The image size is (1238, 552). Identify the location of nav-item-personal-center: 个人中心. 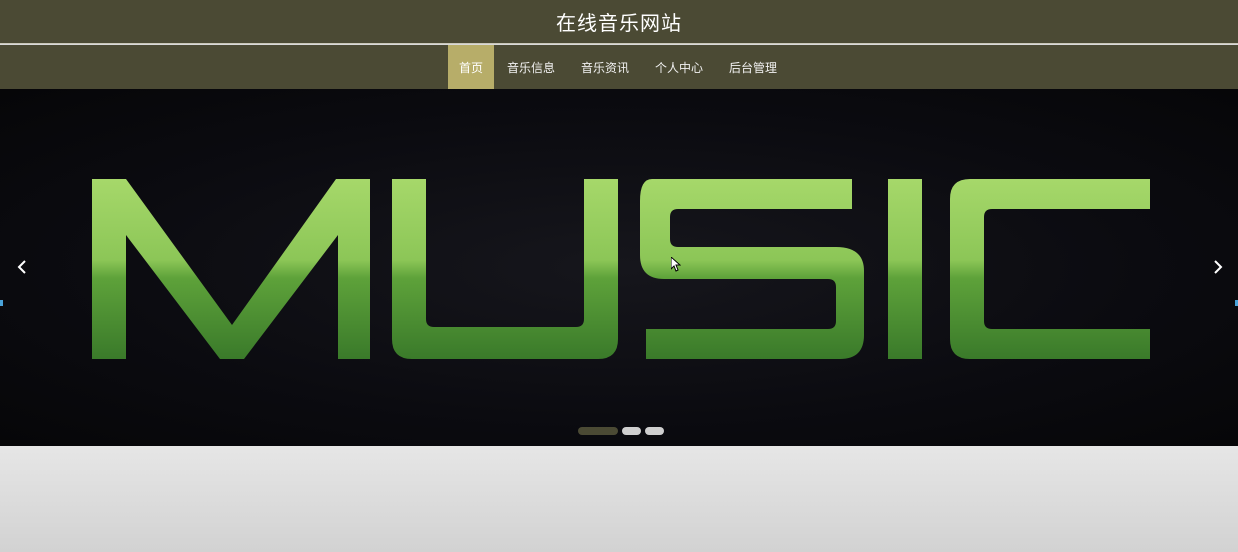
(679, 67).